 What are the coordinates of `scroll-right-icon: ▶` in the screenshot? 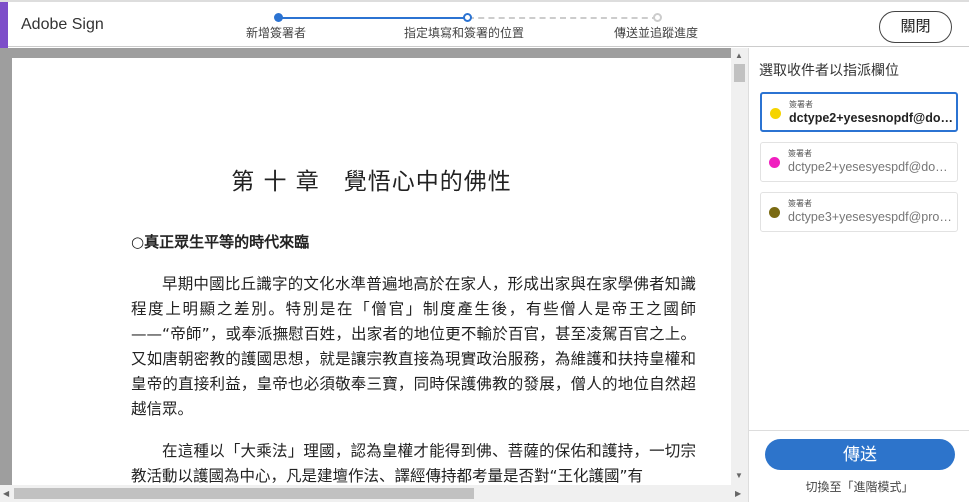 It's located at (738, 493).